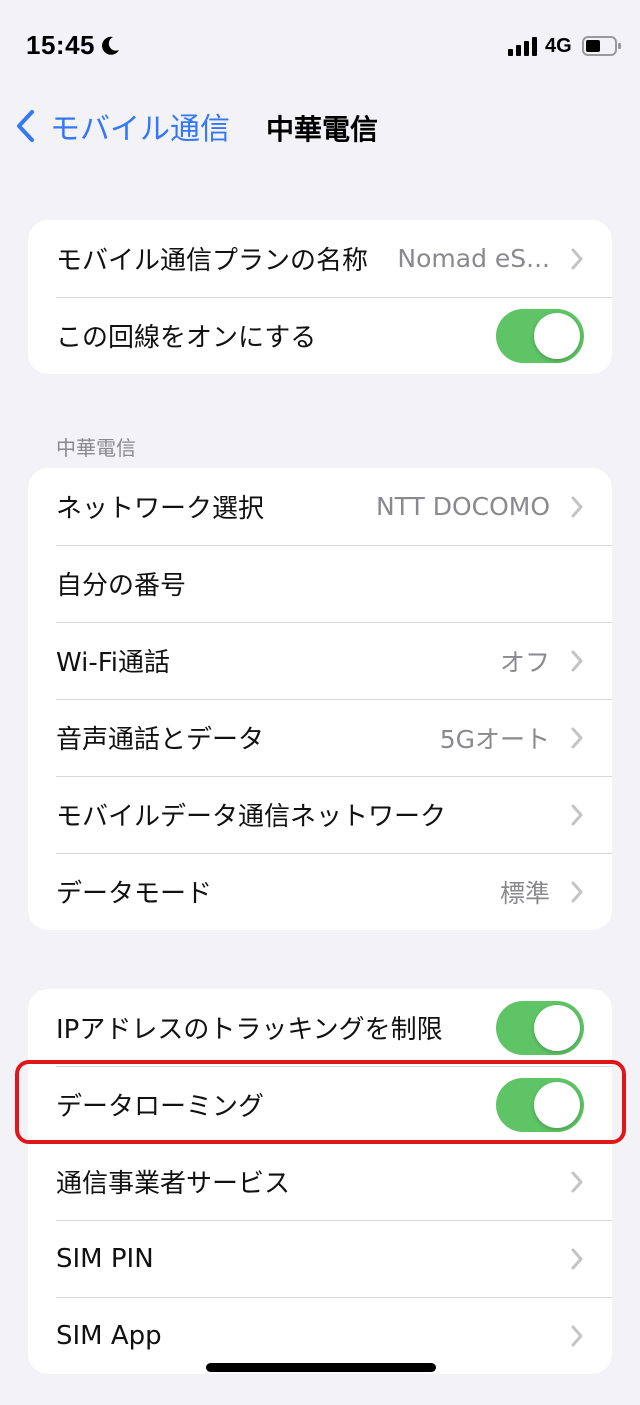 The image size is (640, 1405). I want to click on row-label: ネットワーク選択, so click(160, 509).